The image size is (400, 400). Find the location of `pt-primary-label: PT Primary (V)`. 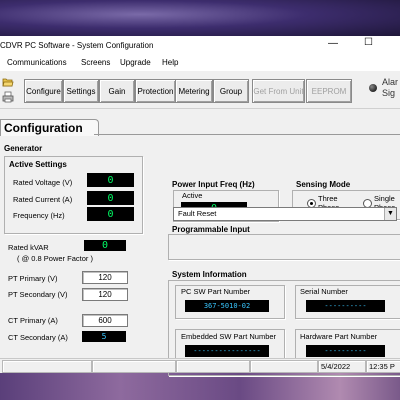

pt-primary-label: PT Primary (V) is located at coordinates (33, 278).